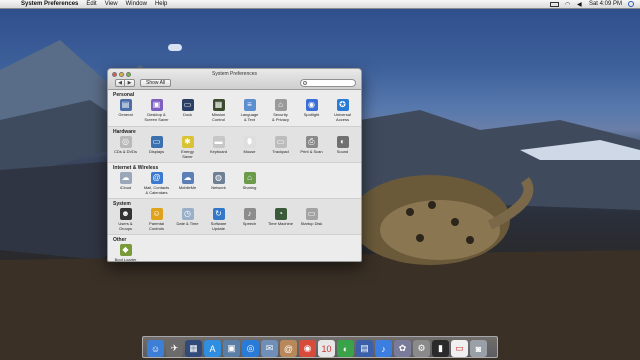 Image resolution: width=640 pixels, height=360 pixels. Describe the element at coordinates (580, 4) in the screenshot. I see `volume-icon: ◀` at that location.